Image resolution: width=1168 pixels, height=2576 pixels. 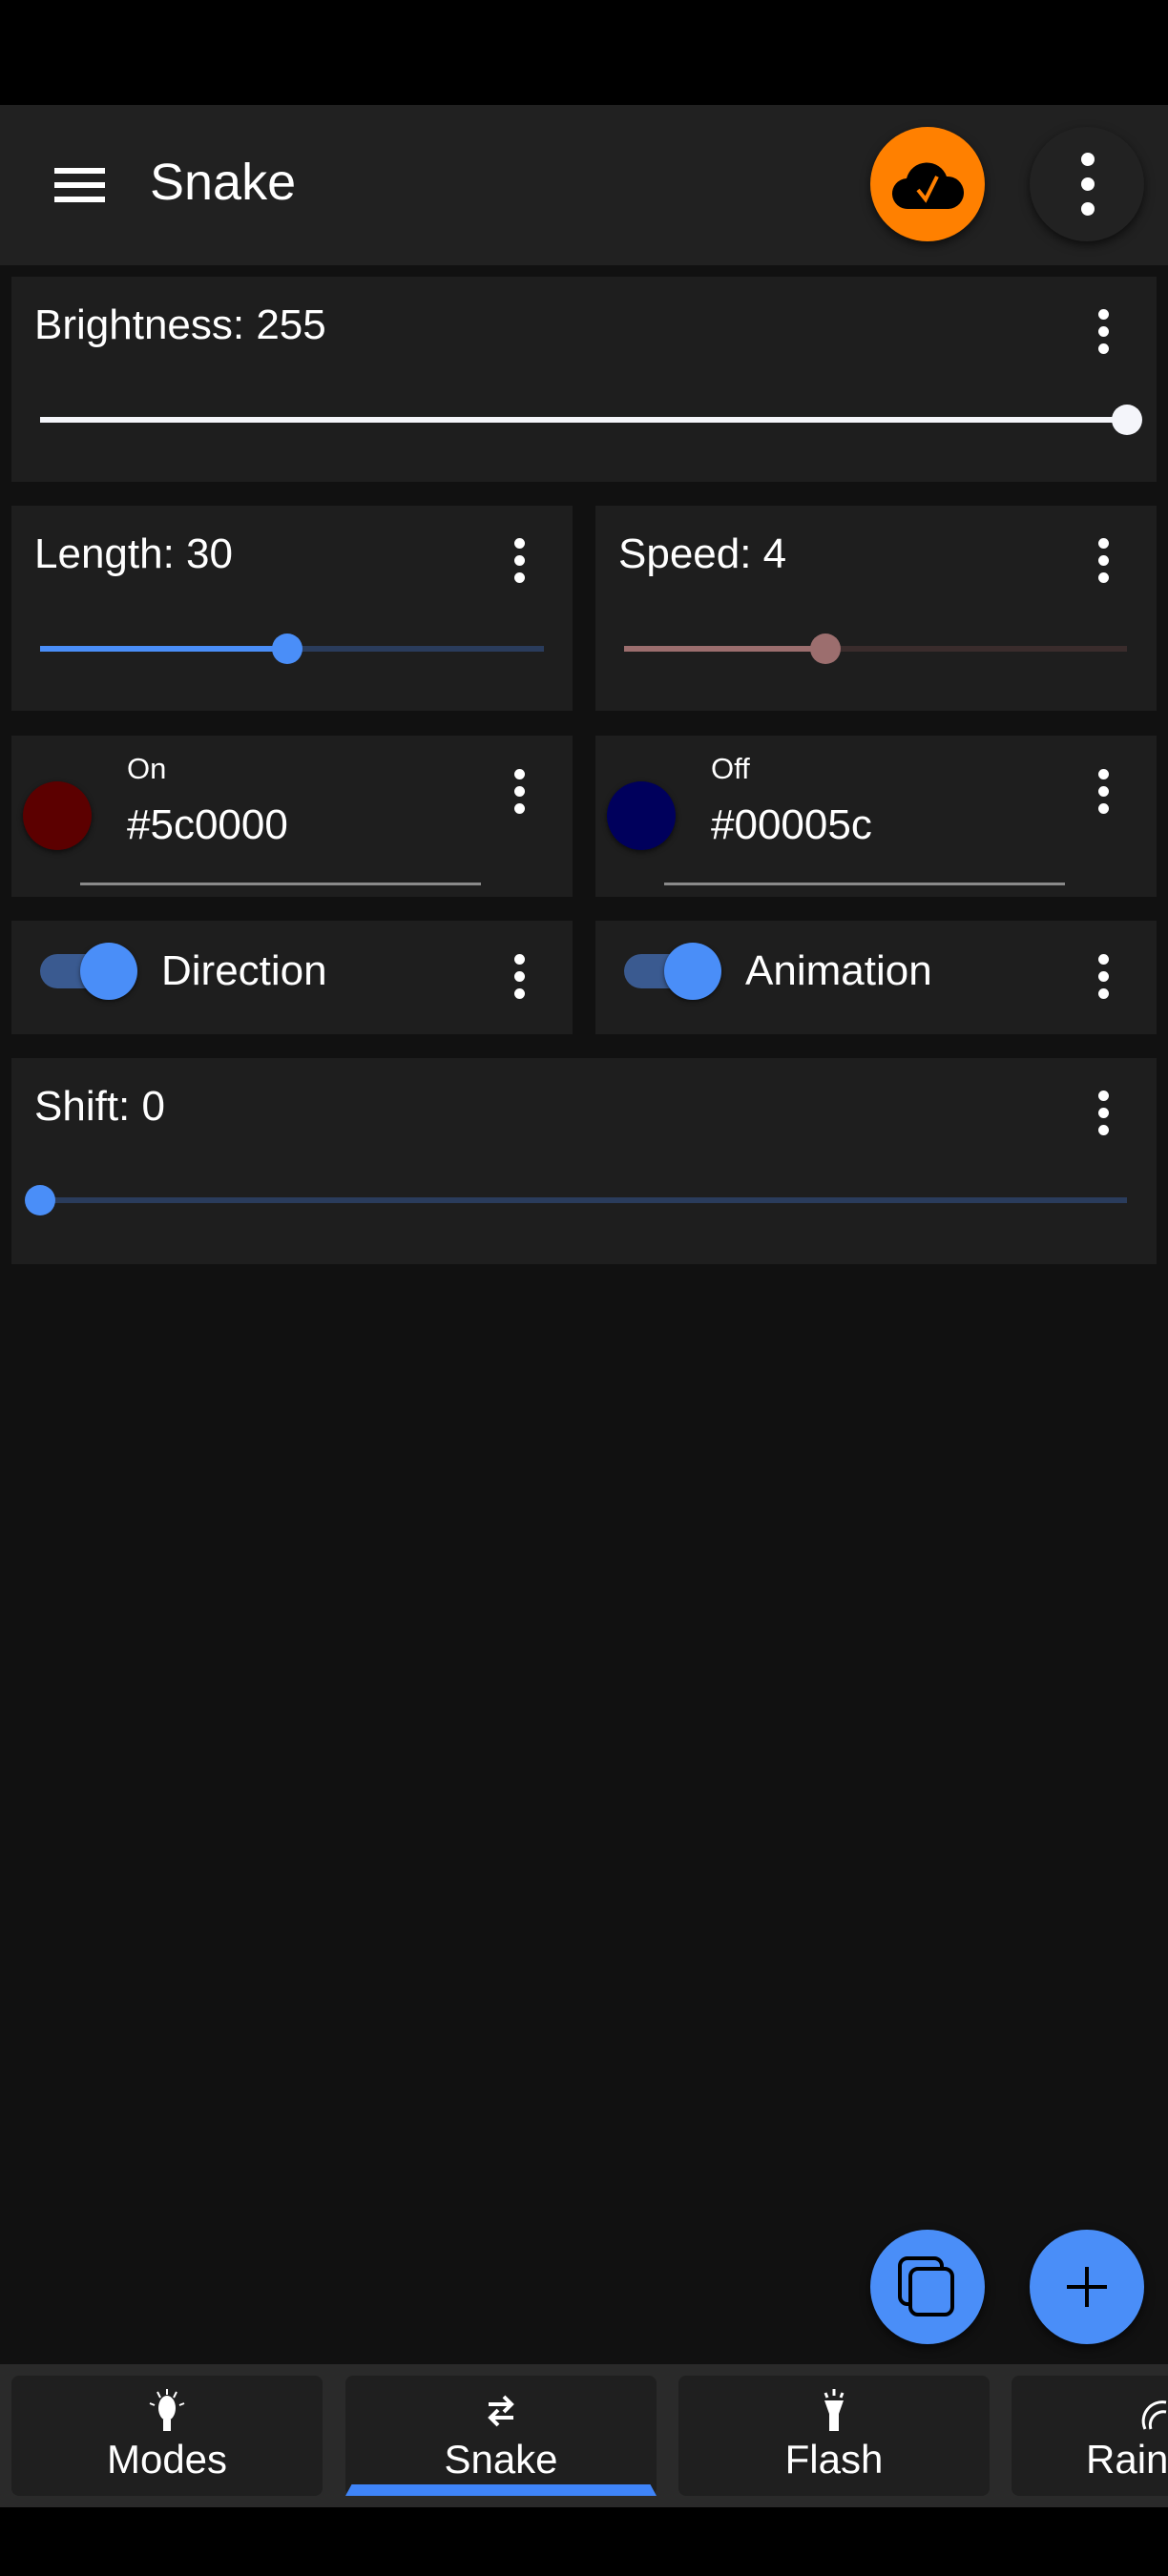 I want to click on sync-button, so click(x=927, y=184).